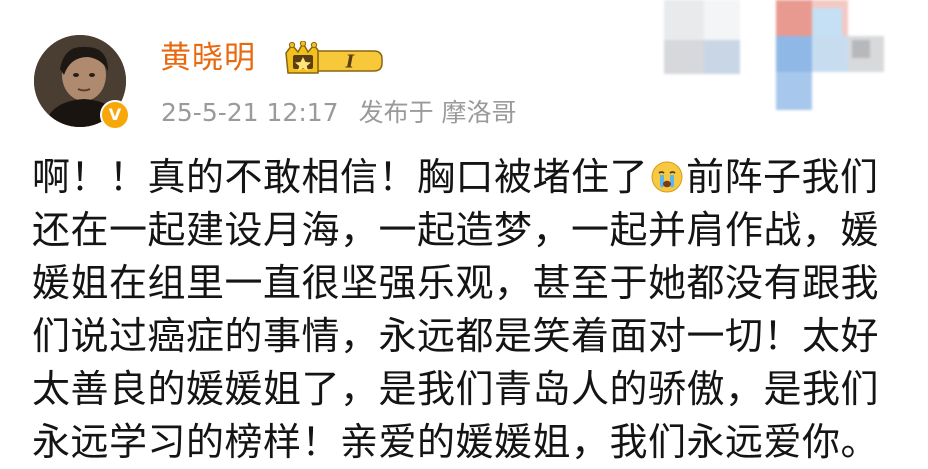 The image size is (928, 469). What do you see at coordinates (437, 112) in the screenshot?
I see `post-location: 发布于 摩洛哥` at bounding box center [437, 112].